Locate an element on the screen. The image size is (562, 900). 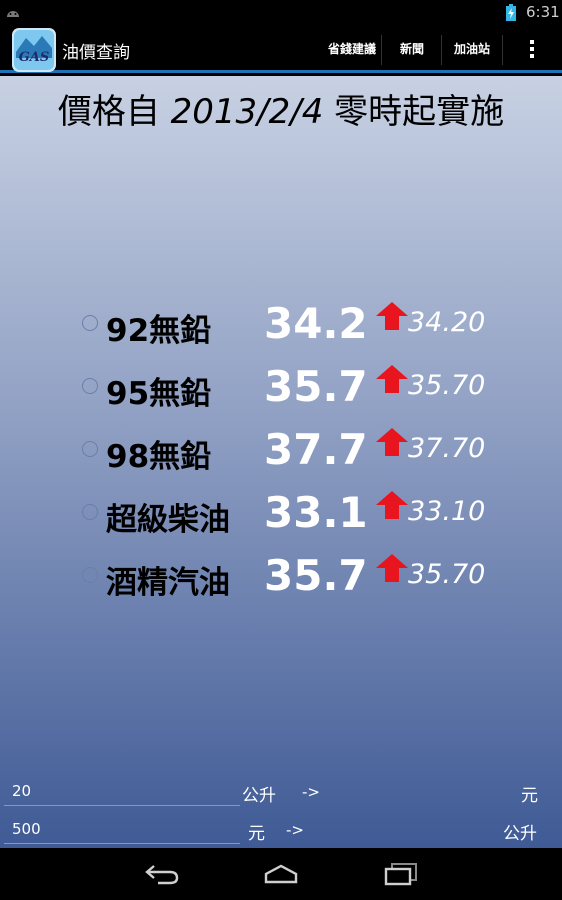
fuel-name: 95無鉛 is located at coordinates (159, 394).